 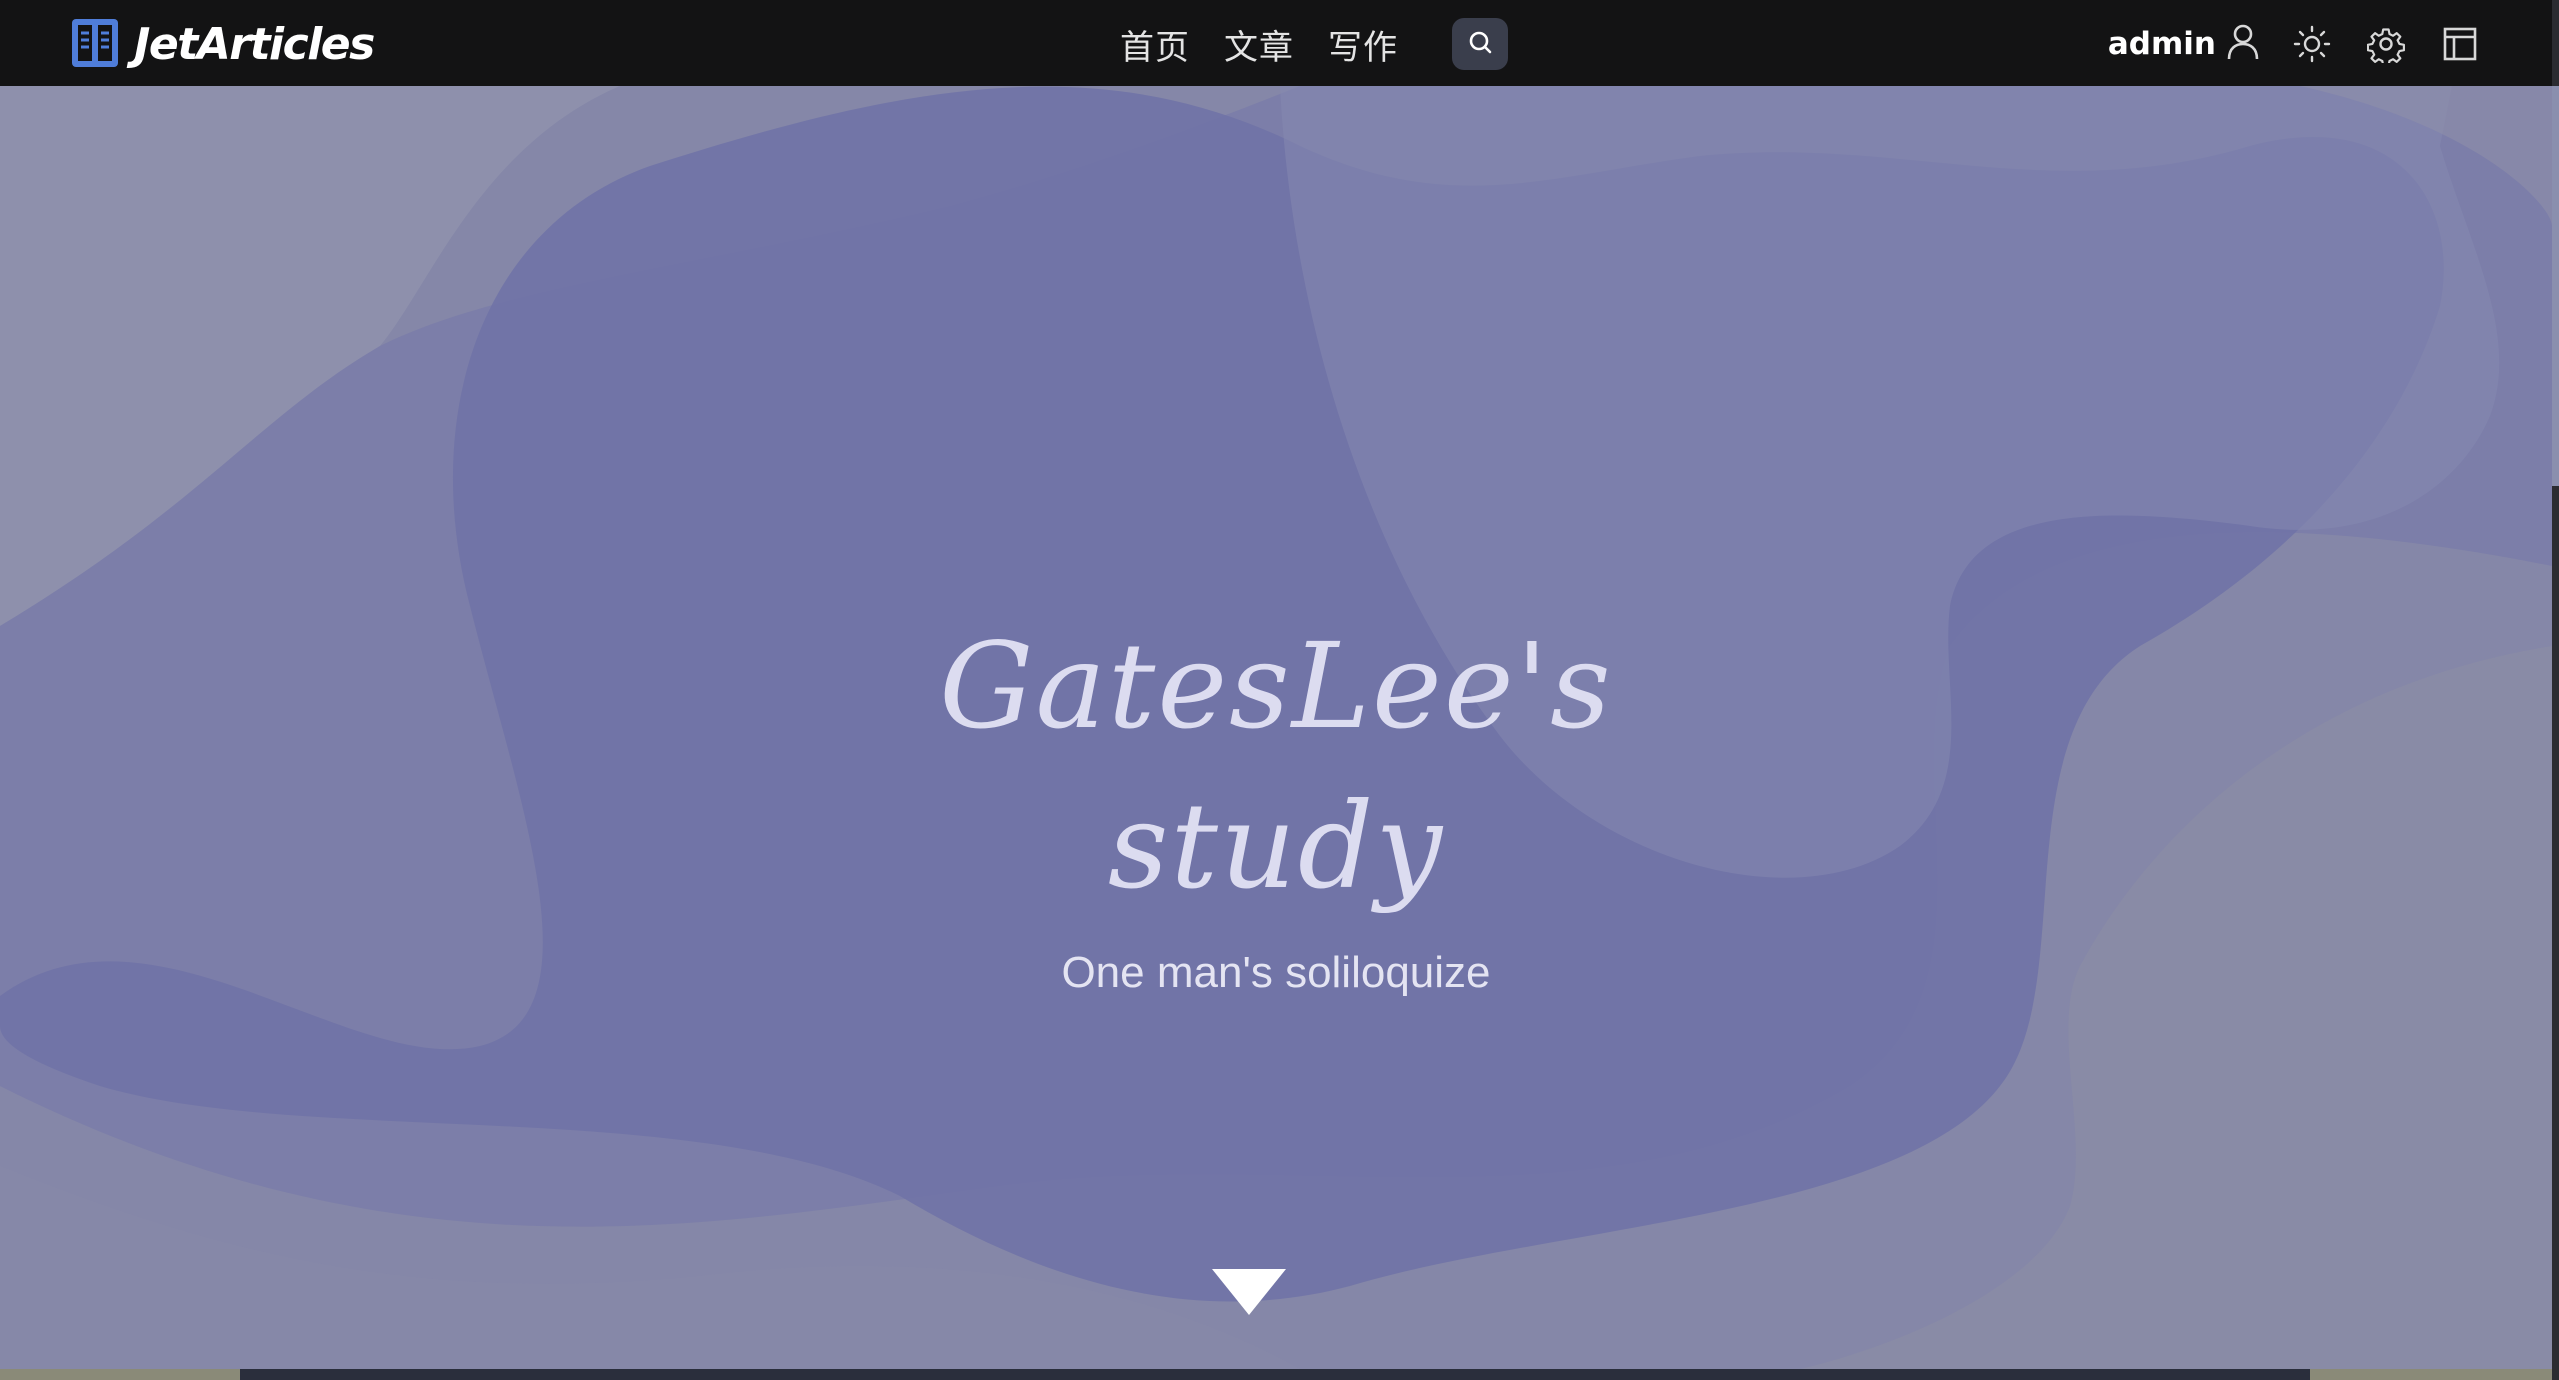 What do you see at coordinates (1363, 44) in the screenshot?
I see `nav-link-write: 写作` at bounding box center [1363, 44].